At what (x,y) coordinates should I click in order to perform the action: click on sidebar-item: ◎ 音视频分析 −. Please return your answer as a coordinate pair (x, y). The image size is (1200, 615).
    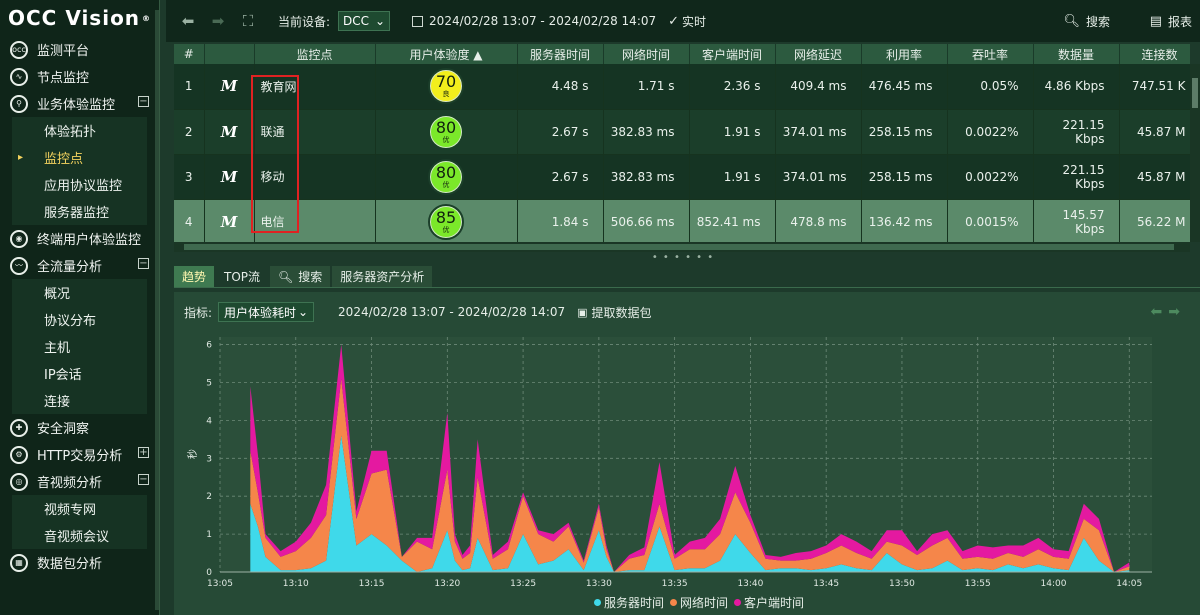
    Looking at the image, I should click on (79, 481).